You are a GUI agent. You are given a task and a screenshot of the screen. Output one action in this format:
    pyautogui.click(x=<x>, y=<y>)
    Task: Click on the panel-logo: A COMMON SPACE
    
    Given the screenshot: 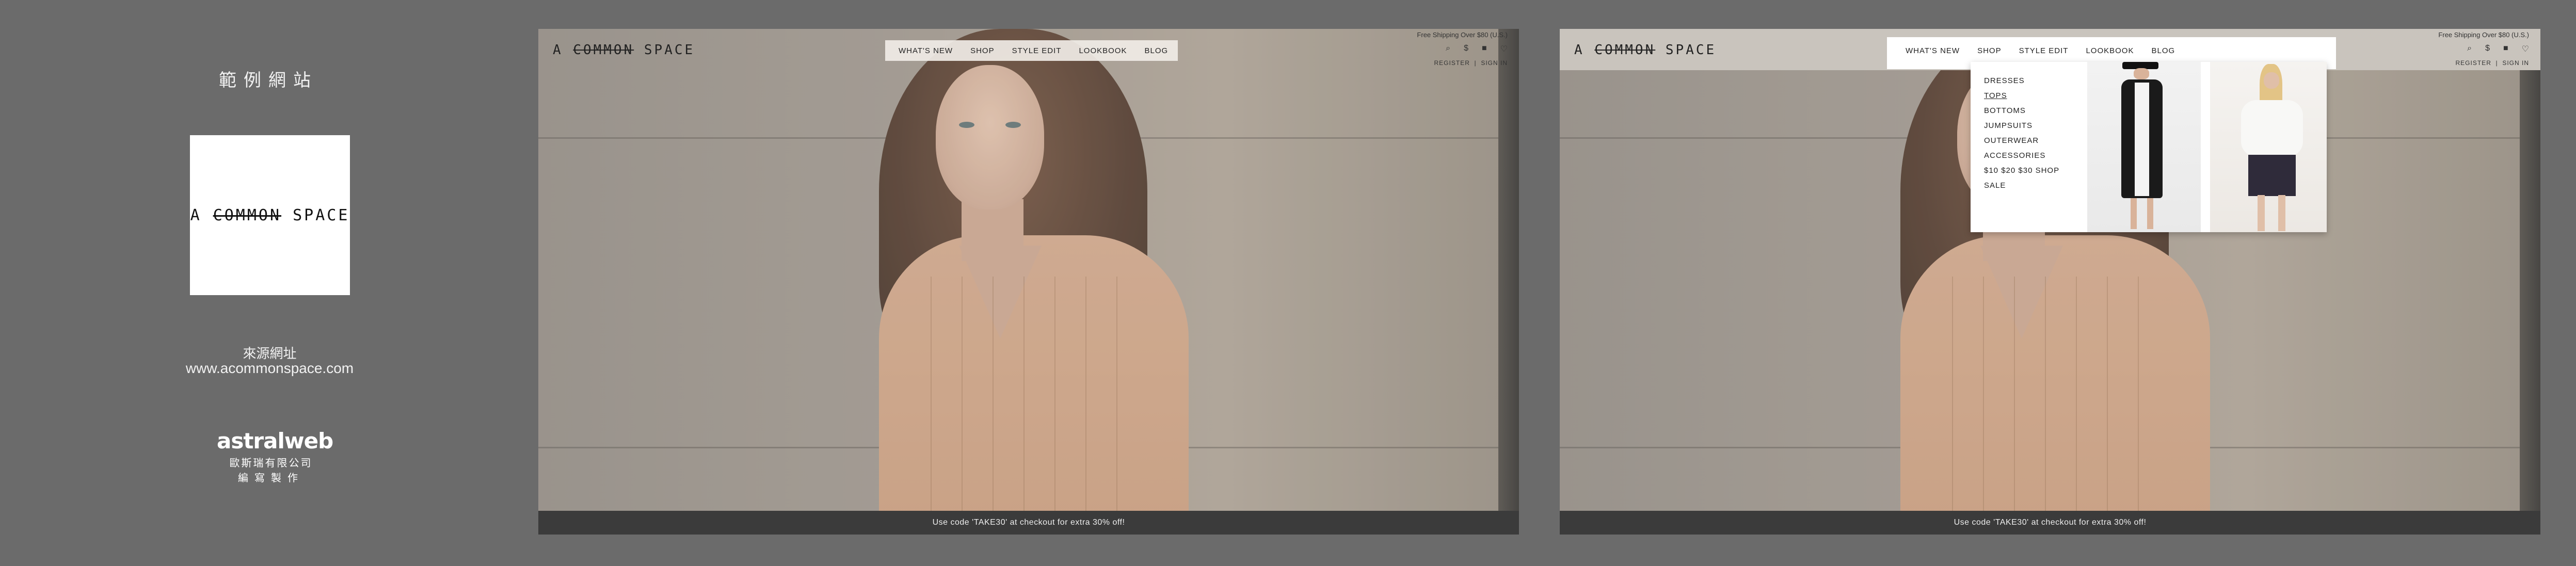 What is the action you would take?
    pyautogui.click(x=270, y=215)
    